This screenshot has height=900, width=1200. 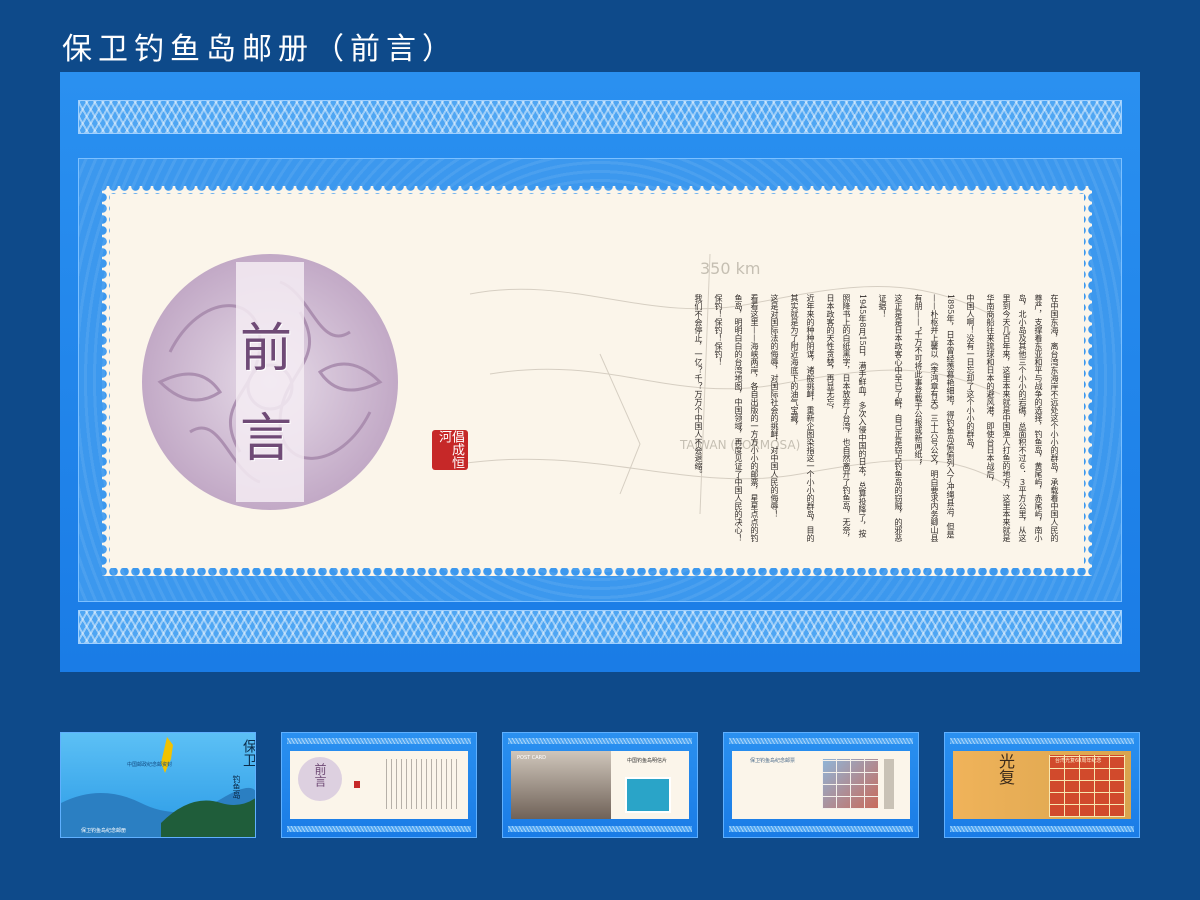 I want to click on map-distance-label: 350 km, so click(x=730, y=268).